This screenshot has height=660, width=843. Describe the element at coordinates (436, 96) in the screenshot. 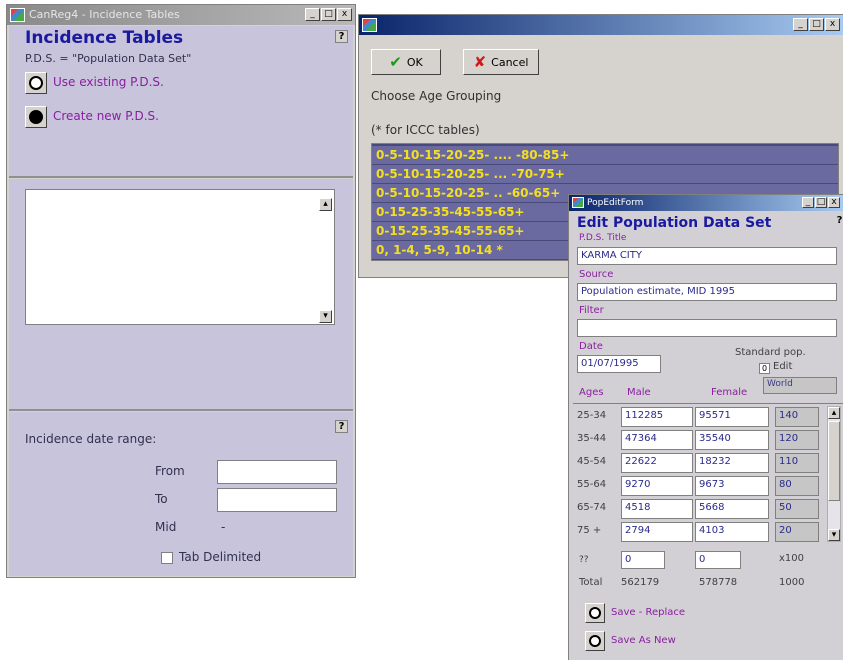

I see `choose-age-label: Choose Age Grouping` at that location.